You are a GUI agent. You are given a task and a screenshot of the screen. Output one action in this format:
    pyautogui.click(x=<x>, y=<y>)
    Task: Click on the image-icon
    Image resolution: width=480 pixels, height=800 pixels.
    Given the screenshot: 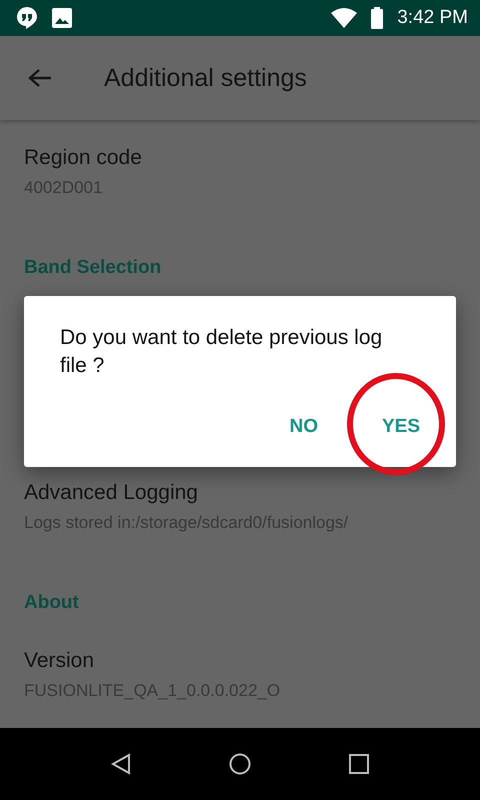 What is the action you would take?
    pyautogui.click(x=62, y=18)
    